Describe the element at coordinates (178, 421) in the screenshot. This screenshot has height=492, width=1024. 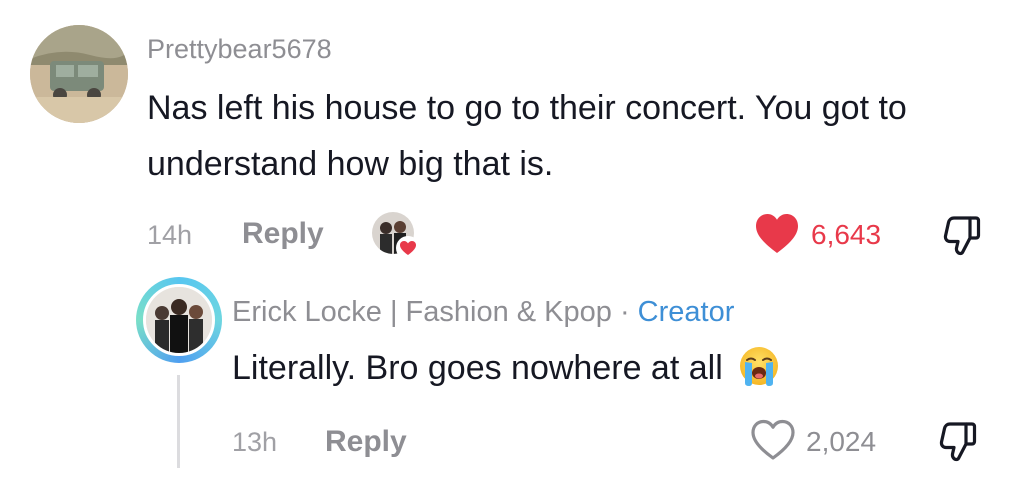
I see `thread-connector-line` at that location.